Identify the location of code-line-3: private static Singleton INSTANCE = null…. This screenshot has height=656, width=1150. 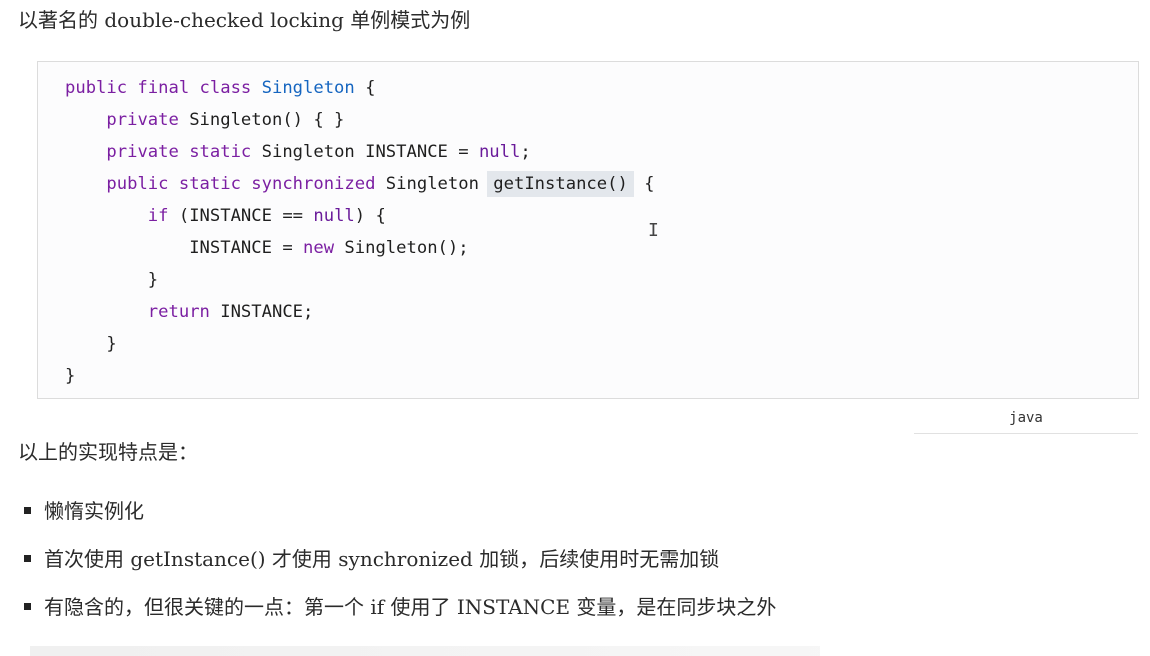
(318, 152).